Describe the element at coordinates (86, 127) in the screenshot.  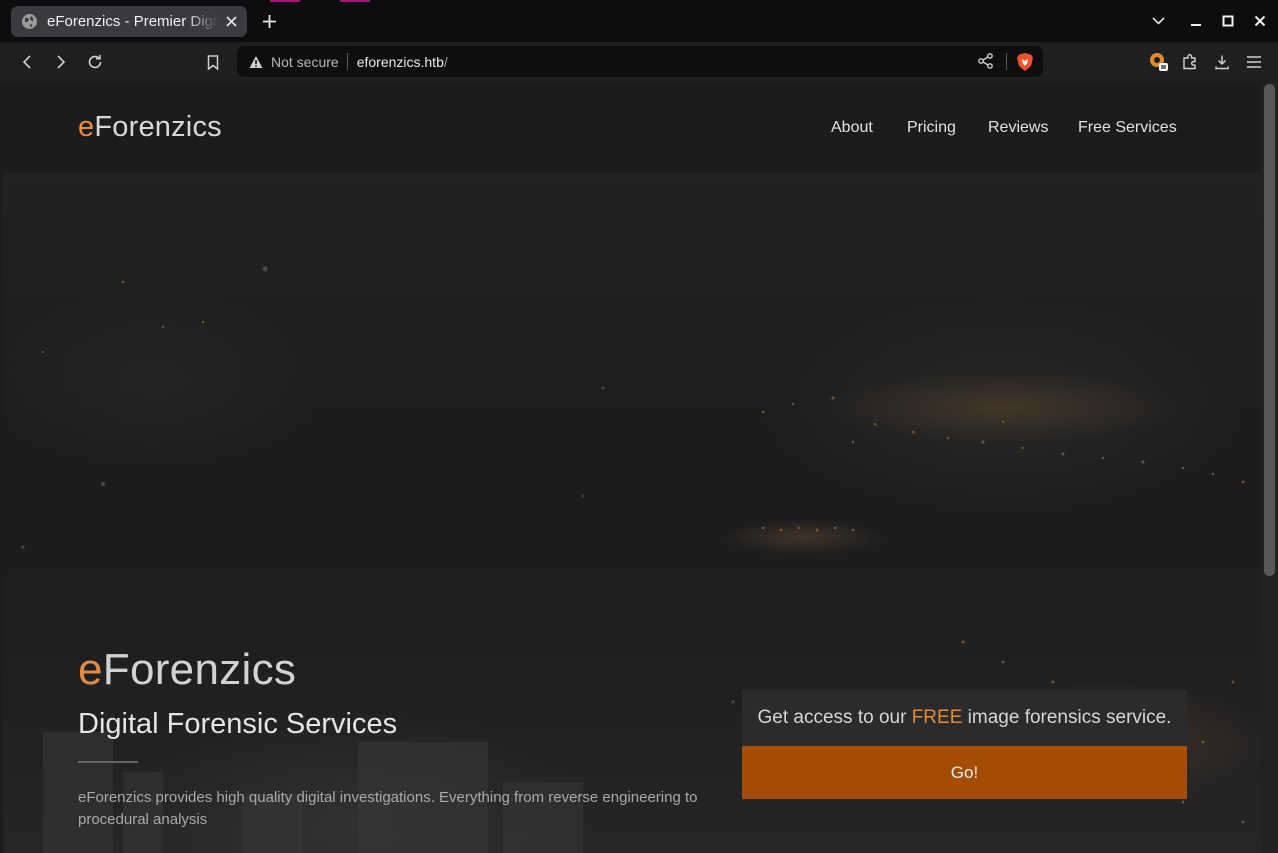
I see `logo-accent-letter: e` at that location.